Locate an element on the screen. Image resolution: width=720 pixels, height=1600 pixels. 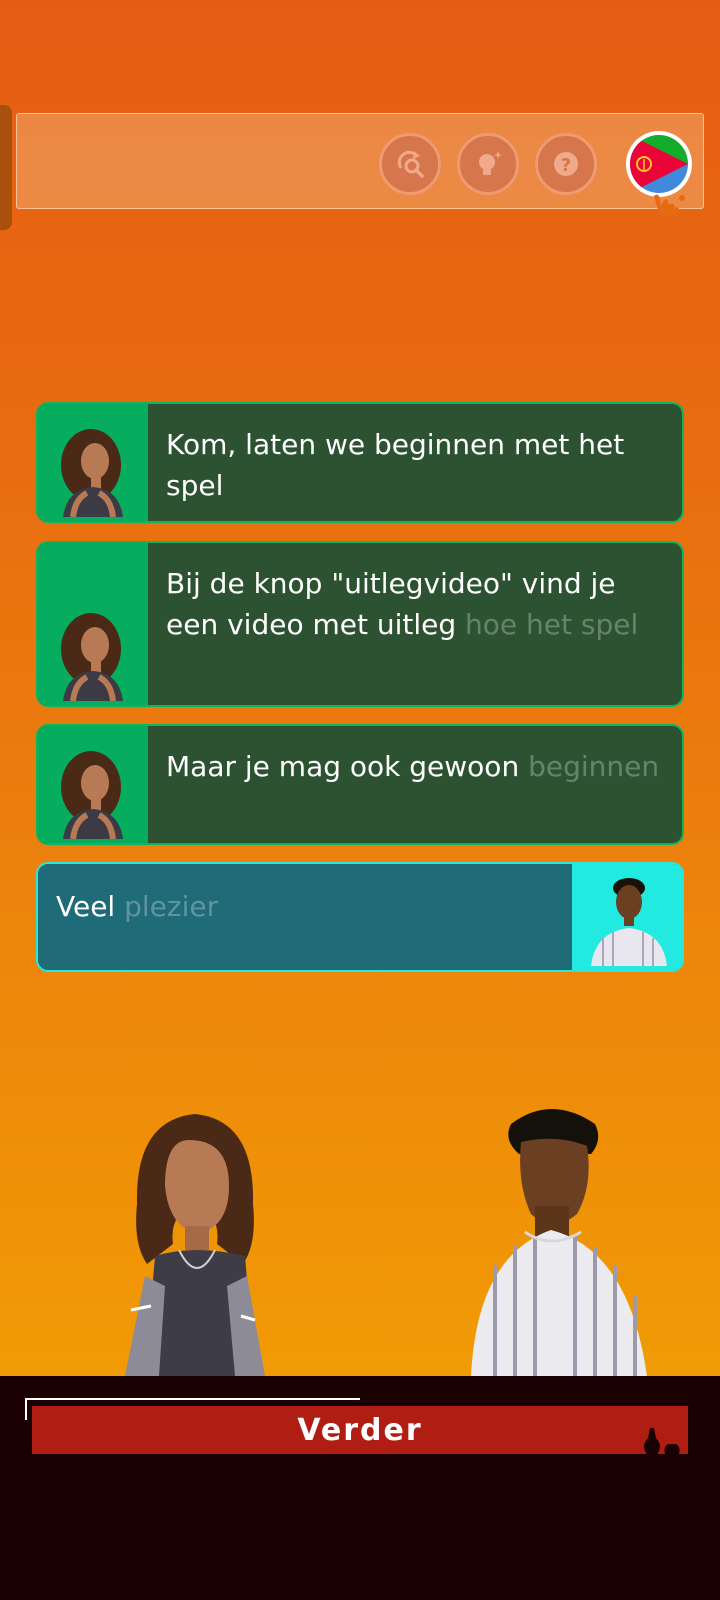
woman-character is located at coordinates (195, 1245).